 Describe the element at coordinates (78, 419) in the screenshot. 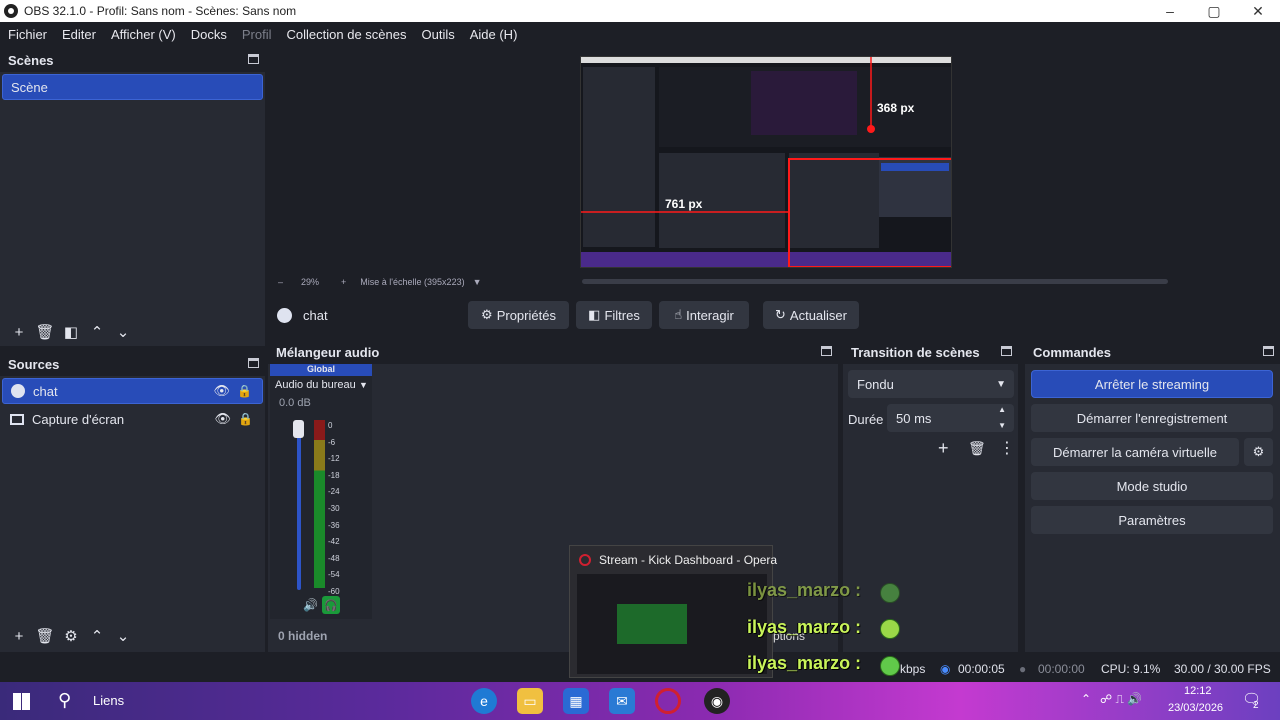

I see `source-label: Capture d'écran` at that location.